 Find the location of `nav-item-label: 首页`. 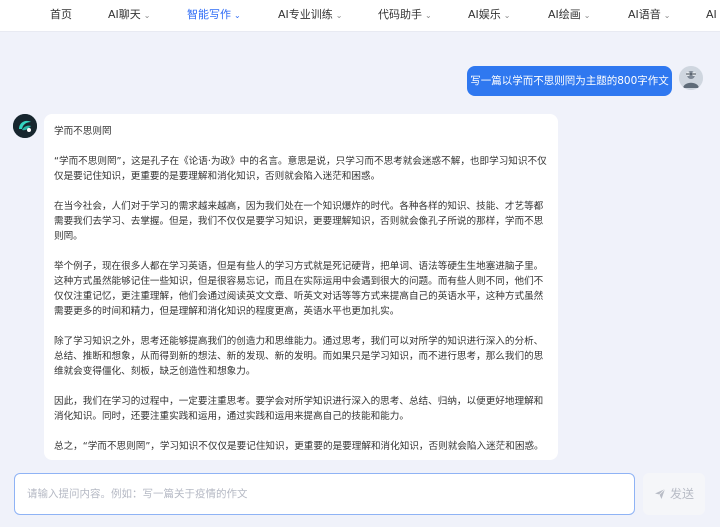

nav-item-label: 首页 is located at coordinates (61, 14).